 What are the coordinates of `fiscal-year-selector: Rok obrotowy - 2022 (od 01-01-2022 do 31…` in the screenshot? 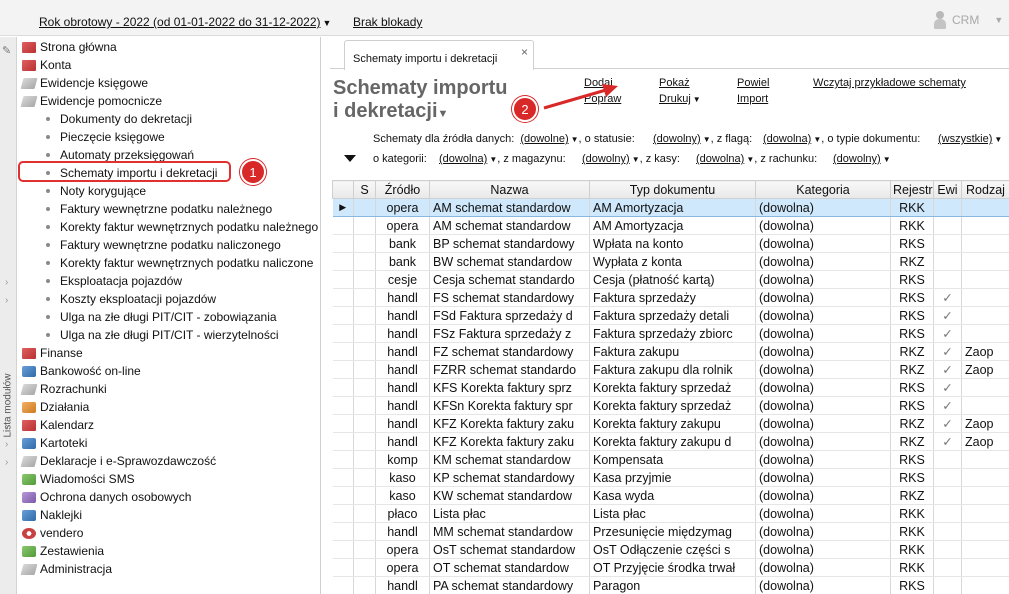 It's located at (185, 22).